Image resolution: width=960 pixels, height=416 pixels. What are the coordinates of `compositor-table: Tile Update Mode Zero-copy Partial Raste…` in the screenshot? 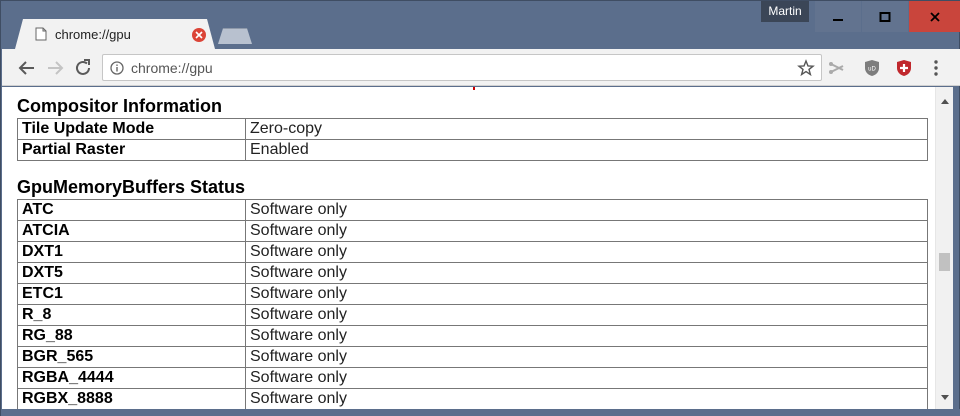 It's located at (472, 139).